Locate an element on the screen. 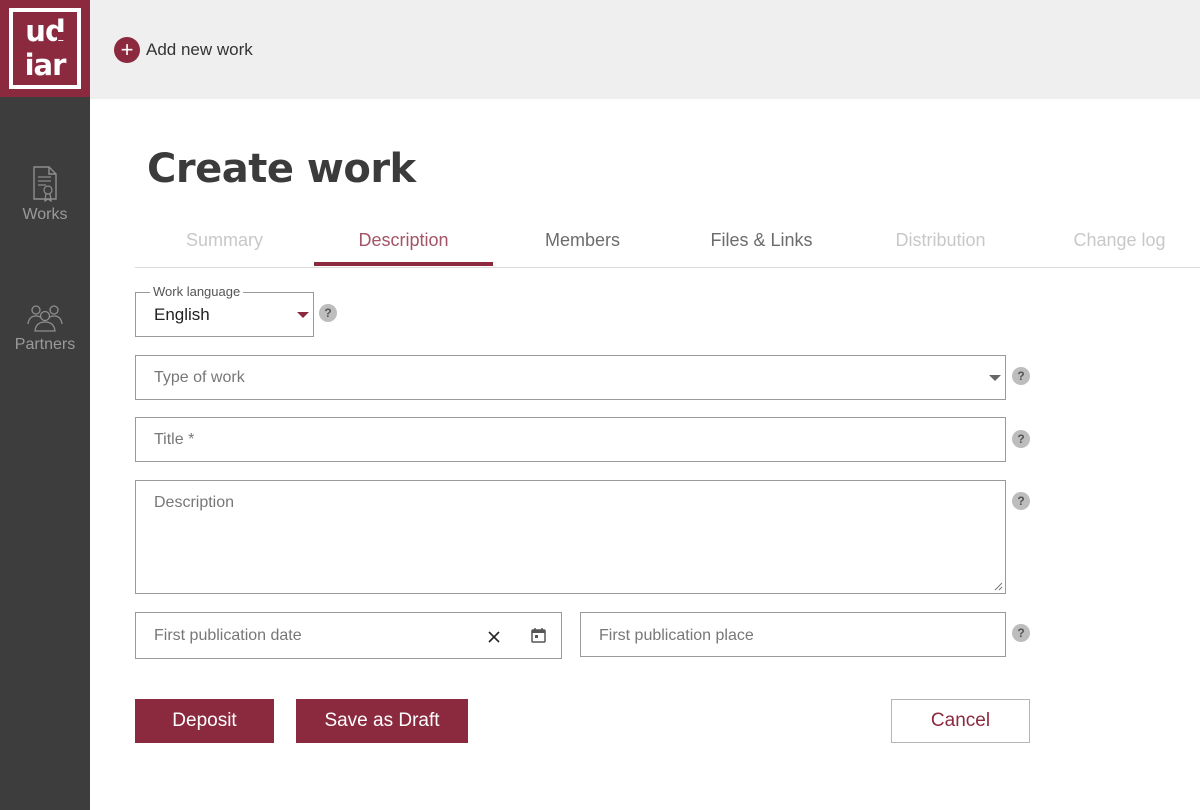 The image size is (1200, 810). top-bar: + Add new work is located at coordinates (645, 49).